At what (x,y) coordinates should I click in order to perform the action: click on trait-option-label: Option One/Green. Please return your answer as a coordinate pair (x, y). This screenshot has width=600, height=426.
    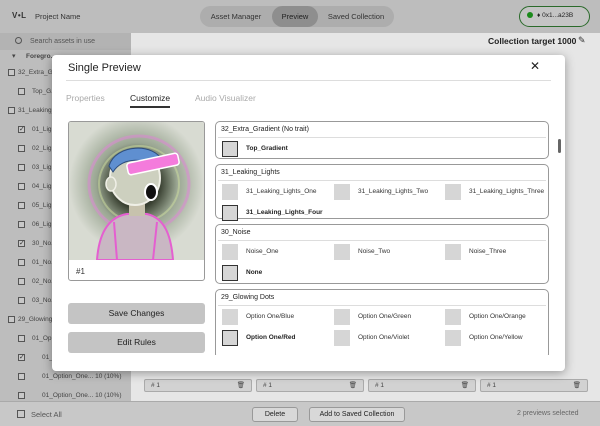
    Looking at the image, I should click on (385, 316).